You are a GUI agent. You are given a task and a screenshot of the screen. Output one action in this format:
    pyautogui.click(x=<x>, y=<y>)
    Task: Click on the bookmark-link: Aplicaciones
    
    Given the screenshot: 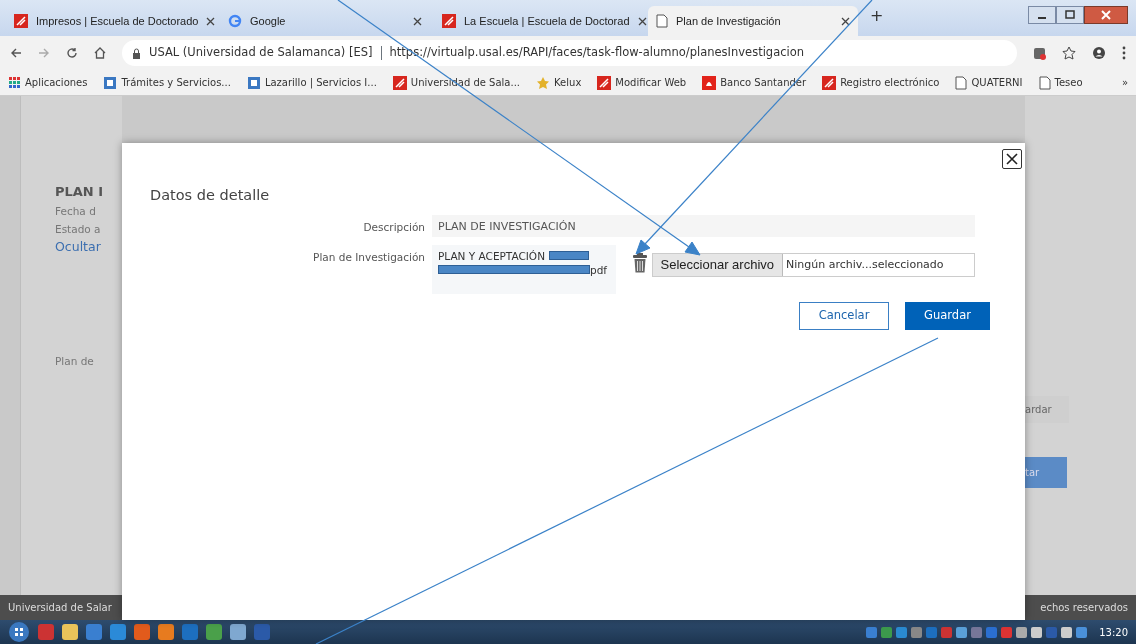 What is the action you would take?
    pyautogui.click(x=48, y=82)
    